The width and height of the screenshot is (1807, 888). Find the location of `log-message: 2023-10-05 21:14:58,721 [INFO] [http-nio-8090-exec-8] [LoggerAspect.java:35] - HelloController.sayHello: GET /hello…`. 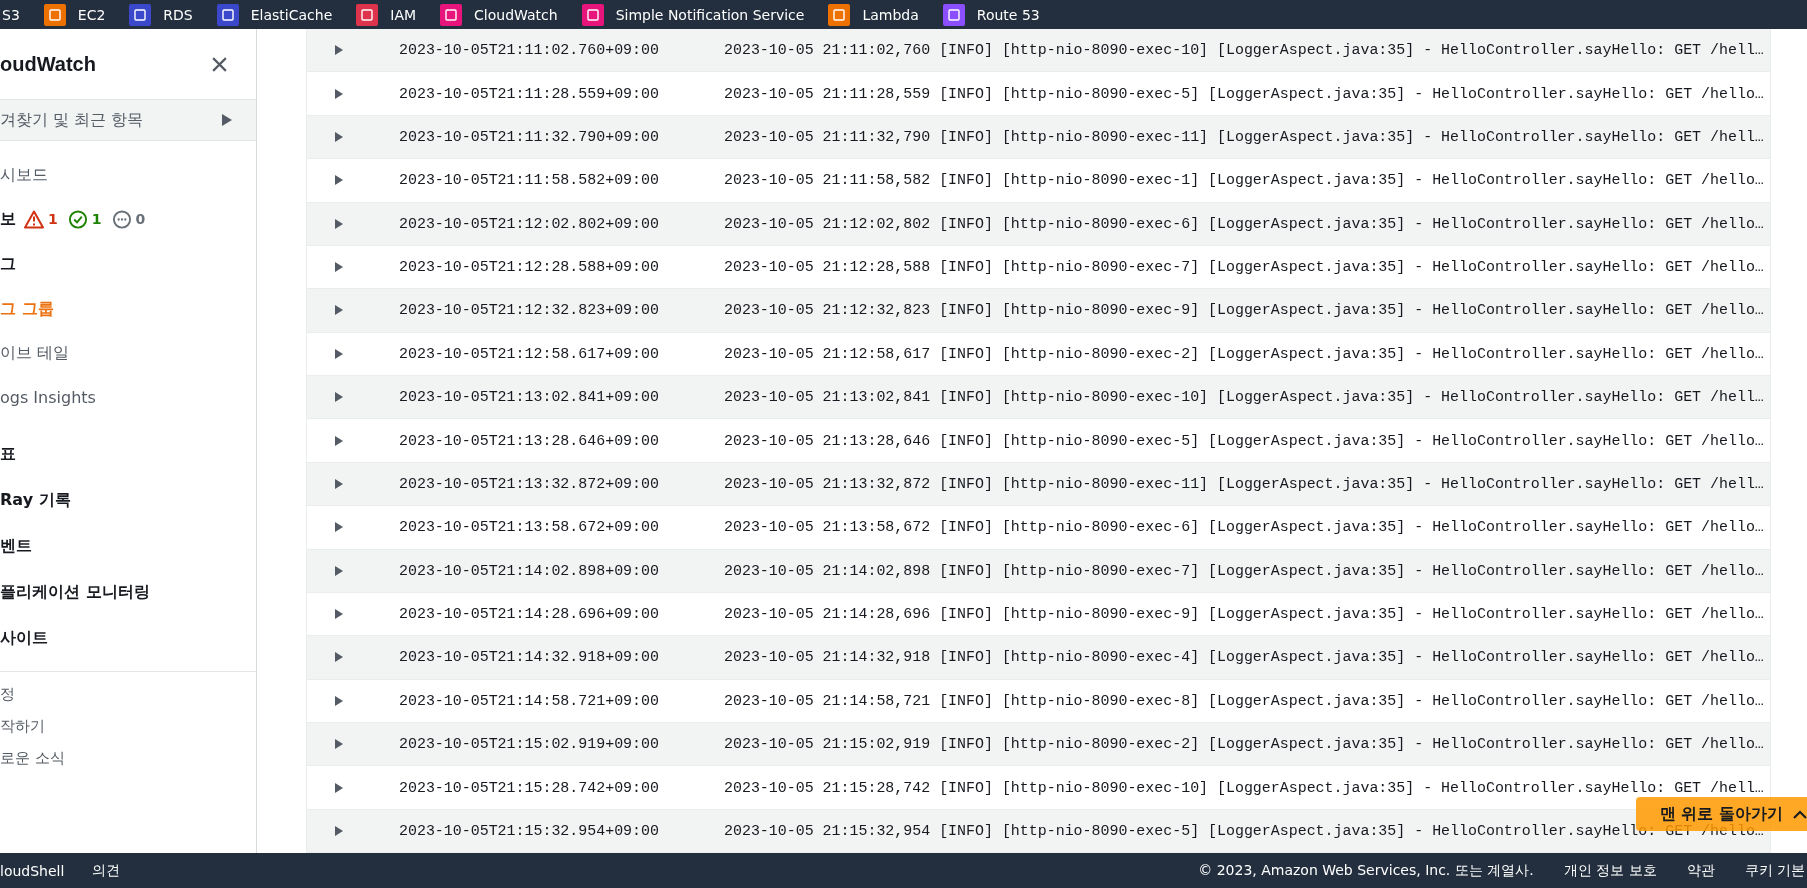

log-message: 2023-10-05 21:14:58,721 [INFO] [http-nio-8090-exec-8] [LoggerAspect.java:35] - HelloController.sayHello: GET /hello… is located at coordinates (1244, 700).